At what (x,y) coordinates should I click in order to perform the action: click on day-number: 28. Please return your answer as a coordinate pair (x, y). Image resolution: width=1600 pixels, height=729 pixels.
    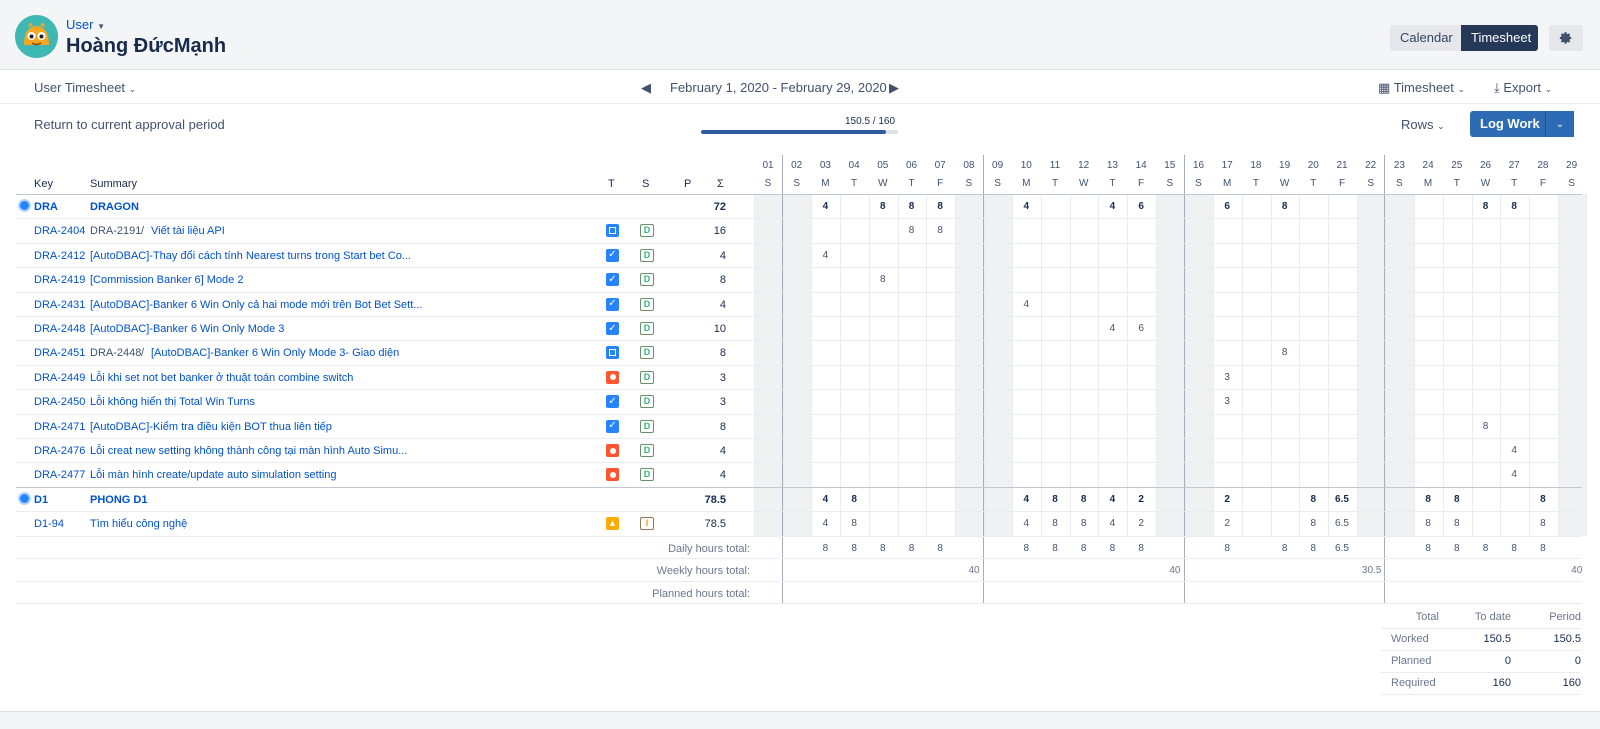
    Looking at the image, I should click on (1543, 165).